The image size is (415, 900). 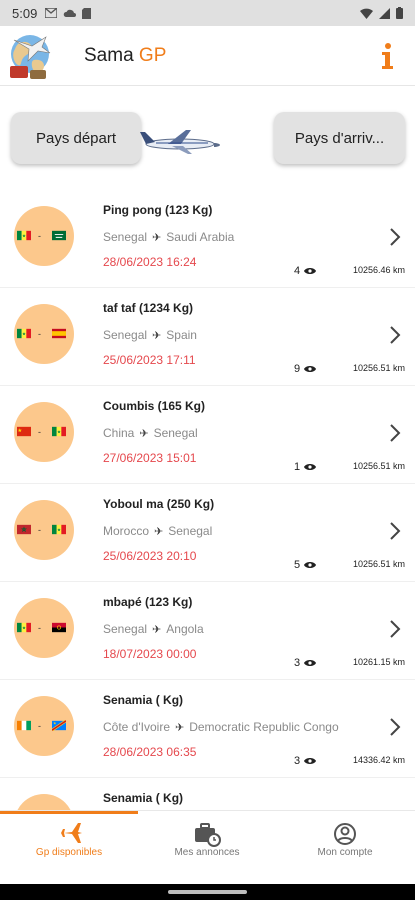 What do you see at coordinates (150, 654) in the screenshot?
I see `listing-date: 18/07/2023 00:00` at bounding box center [150, 654].